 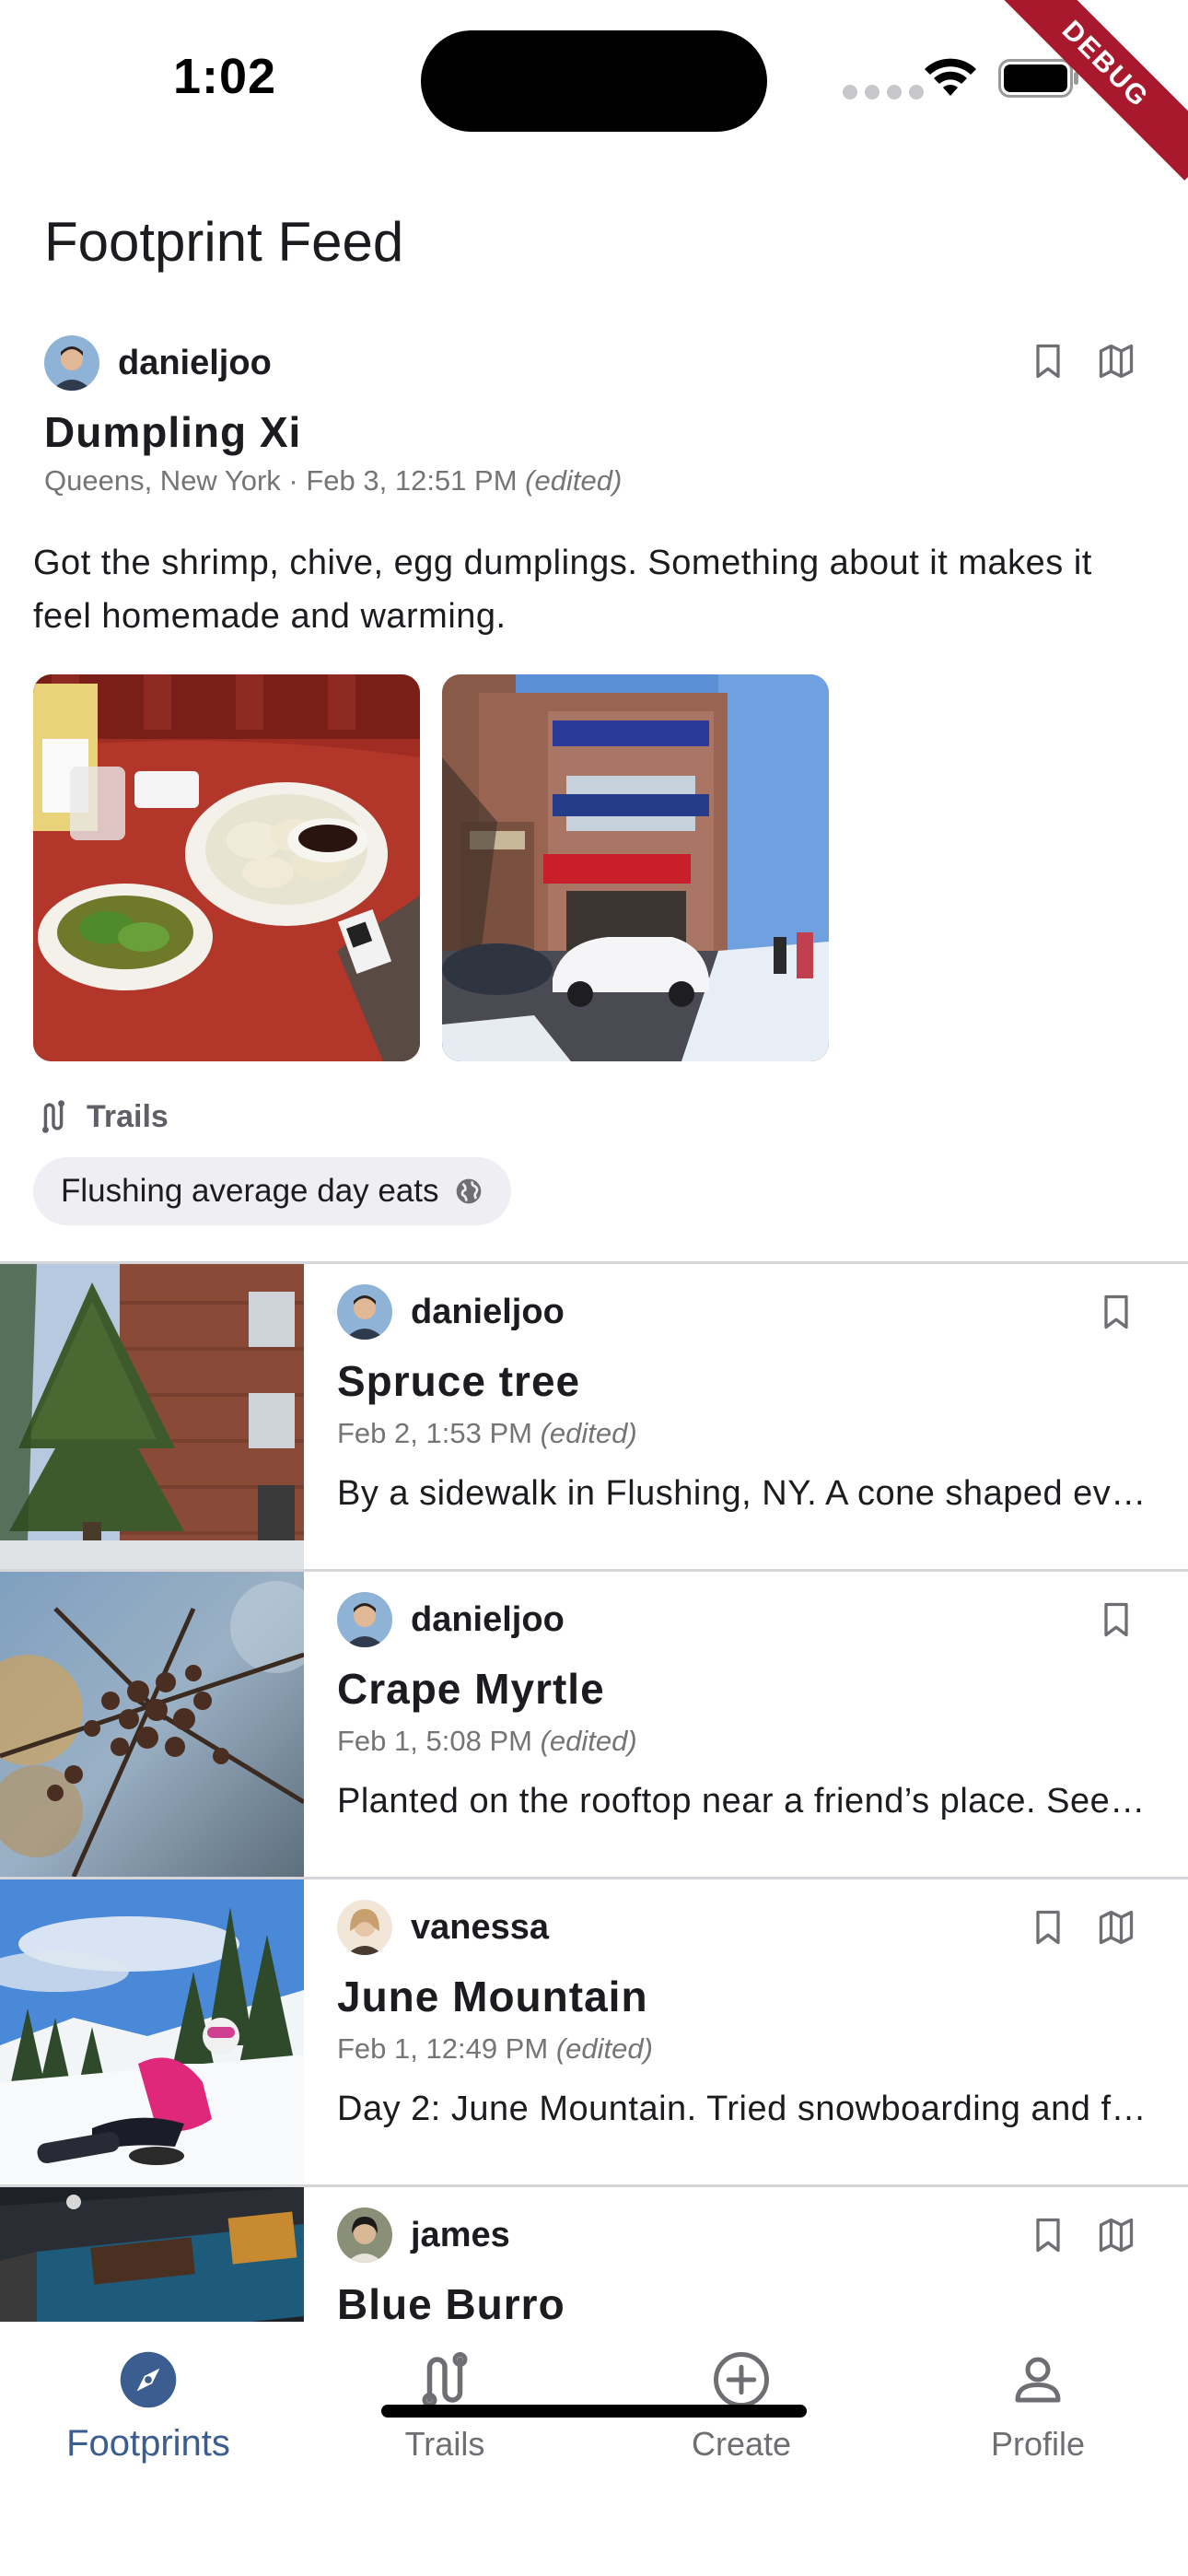 I want to click on post-meta: Feb 2, 1:53 PM (edited), so click(x=487, y=1433).